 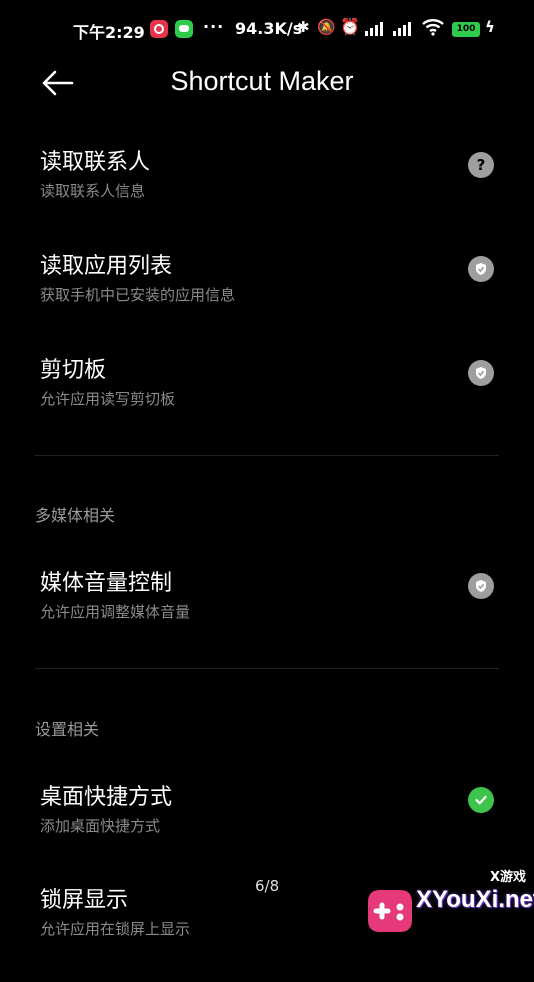 What do you see at coordinates (326, 27) in the screenshot?
I see `mute-icon: 🔕` at bounding box center [326, 27].